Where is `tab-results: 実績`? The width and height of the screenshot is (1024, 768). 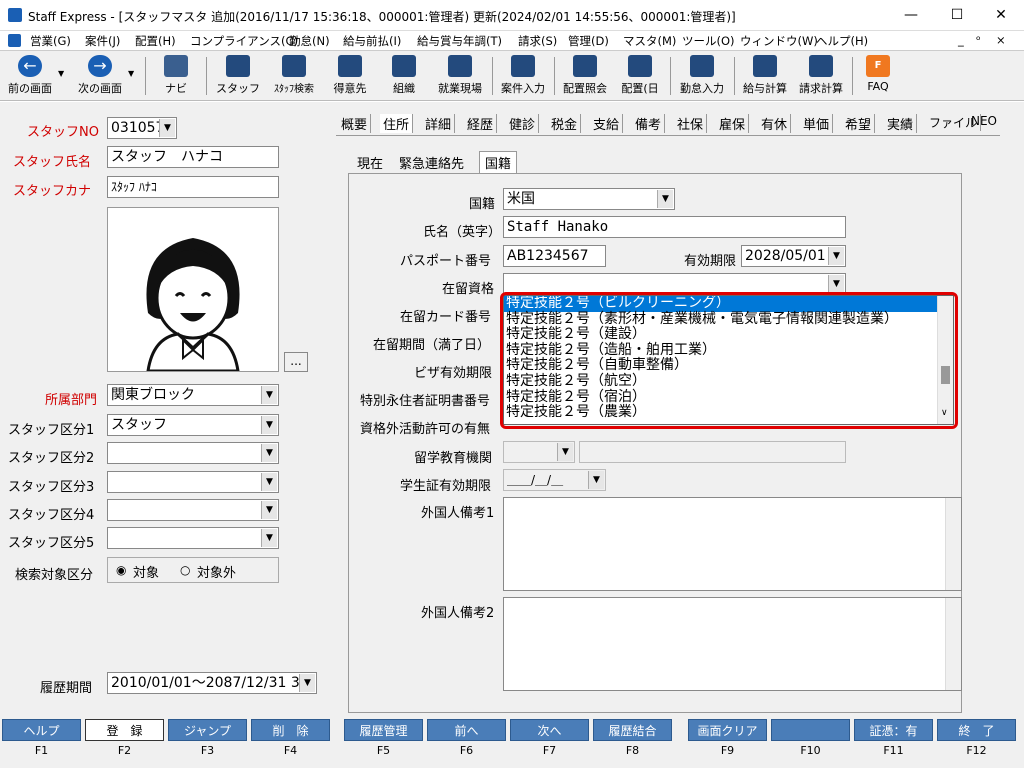 tab-results: 実績 is located at coordinates (901, 123).